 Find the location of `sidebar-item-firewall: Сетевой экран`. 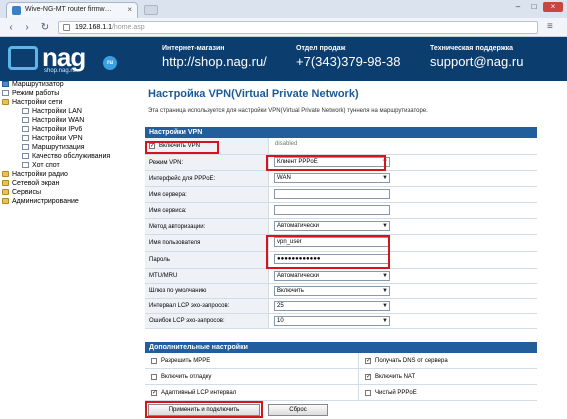

sidebar-item-firewall: Сетевой экран is located at coordinates (30, 184).